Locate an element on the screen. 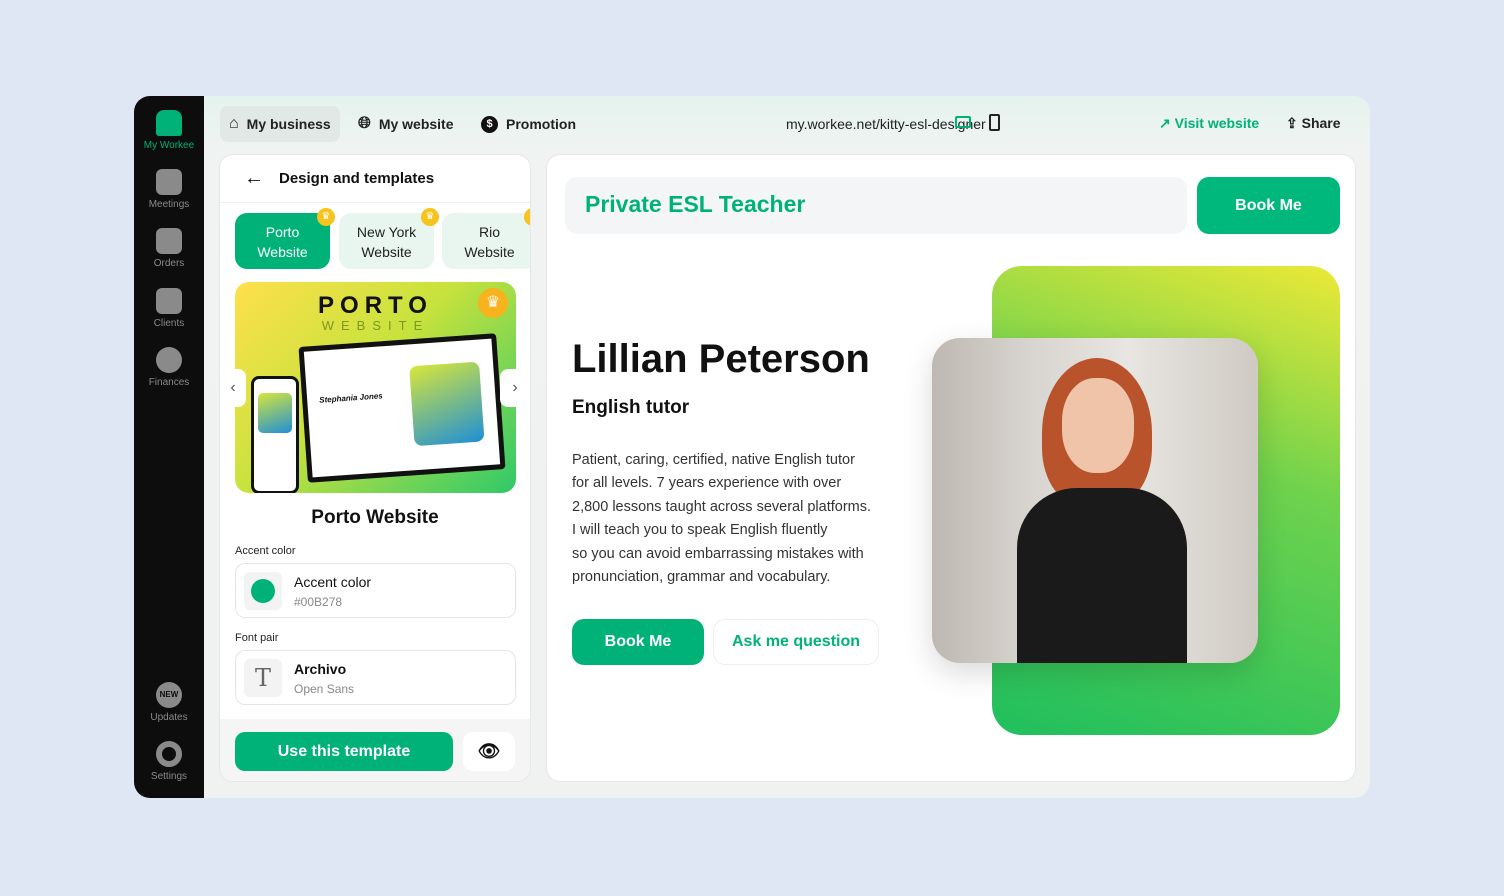  back-arrow-icon: ← is located at coordinates (254, 178).